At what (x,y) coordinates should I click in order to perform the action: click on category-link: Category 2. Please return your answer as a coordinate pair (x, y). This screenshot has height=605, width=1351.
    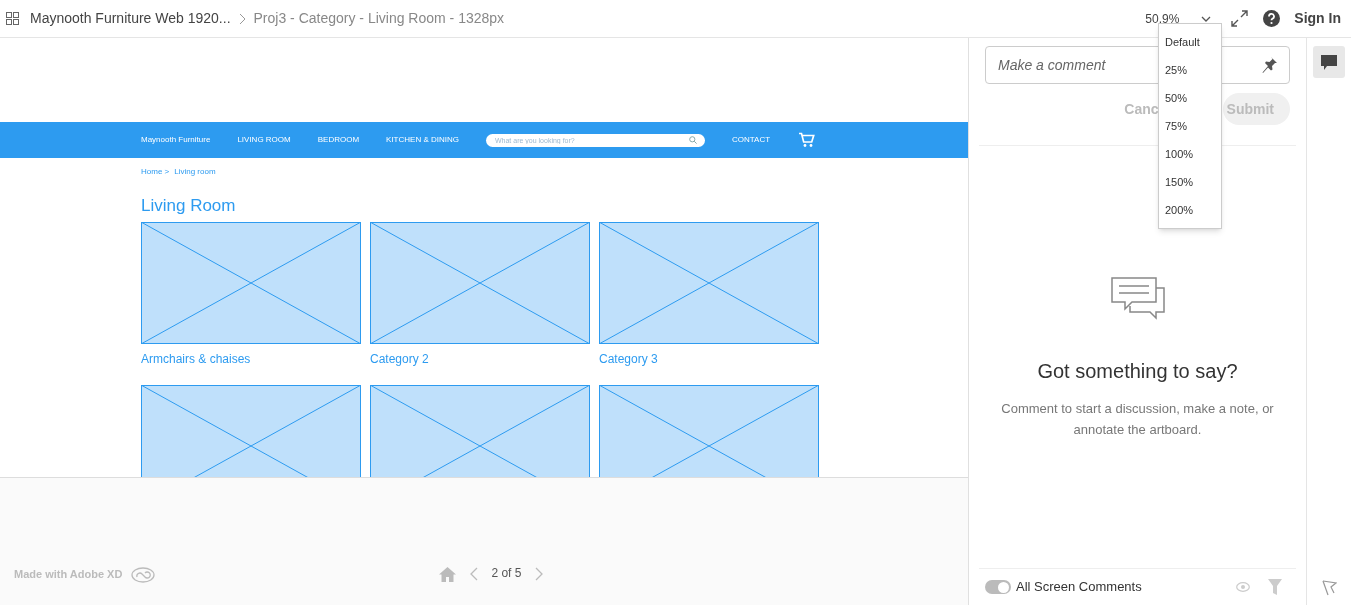
    Looking at the image, I should click on (399, 359).